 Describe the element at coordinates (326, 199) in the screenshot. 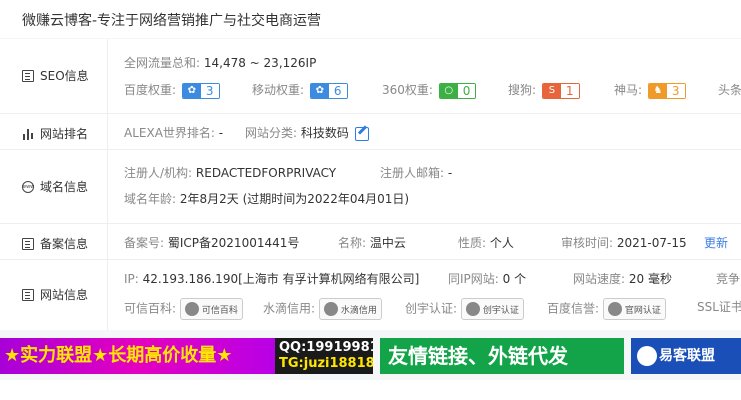

I see `domain-expire-value: (过期时间为2022年04月01日)` at that location.